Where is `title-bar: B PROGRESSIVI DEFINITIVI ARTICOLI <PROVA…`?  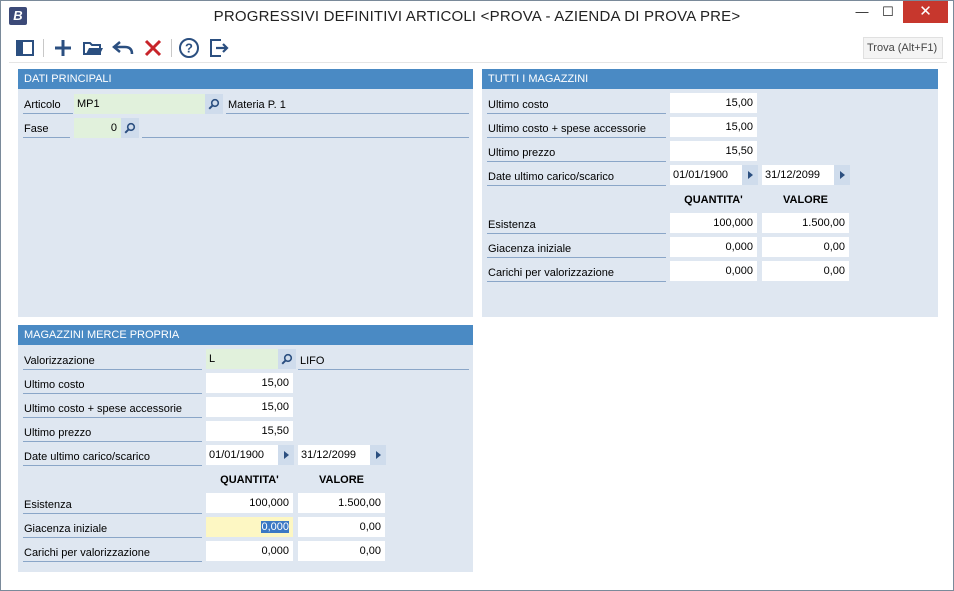
title-bar: B PROGRESSIVI DEFINITIVI ARTICOLI <PROVA… is located at coordinates (477, 16).